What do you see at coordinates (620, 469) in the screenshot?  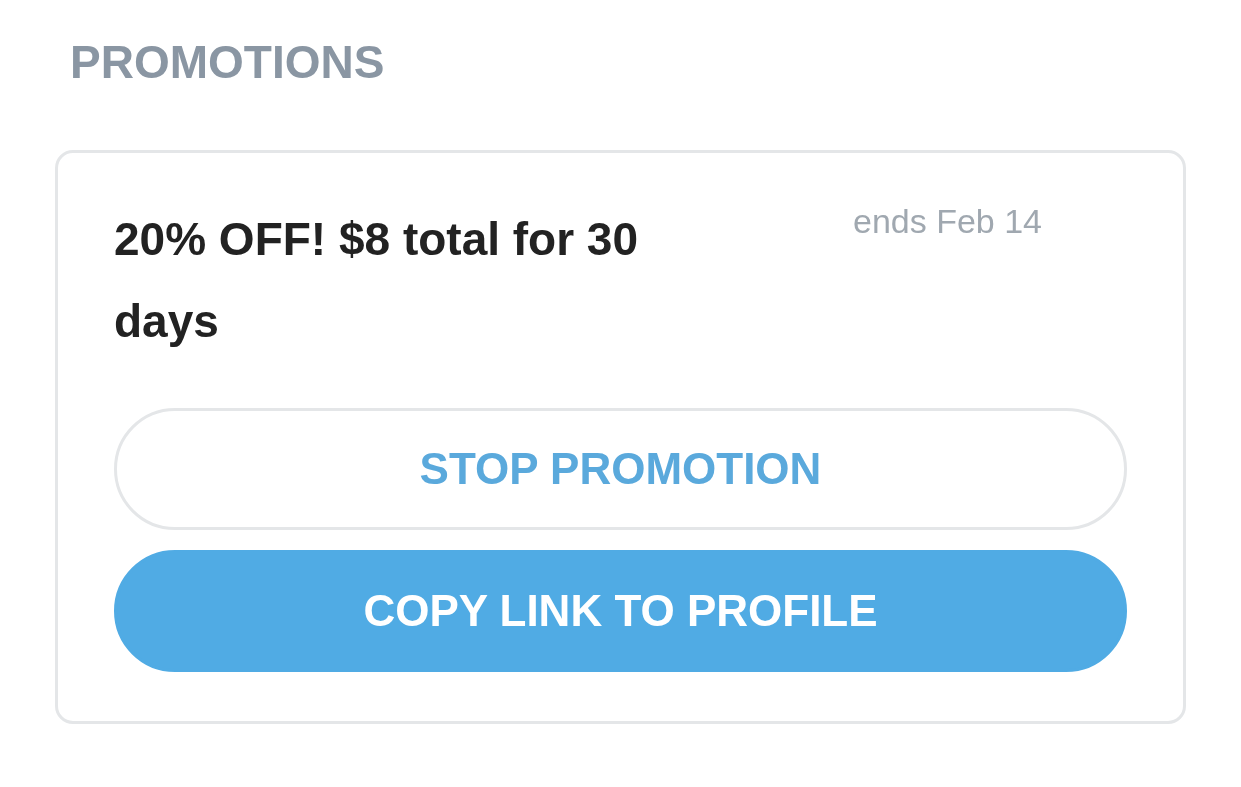 I see `stop-button: STOP PROMOTION` at bounding box center [620, 469].